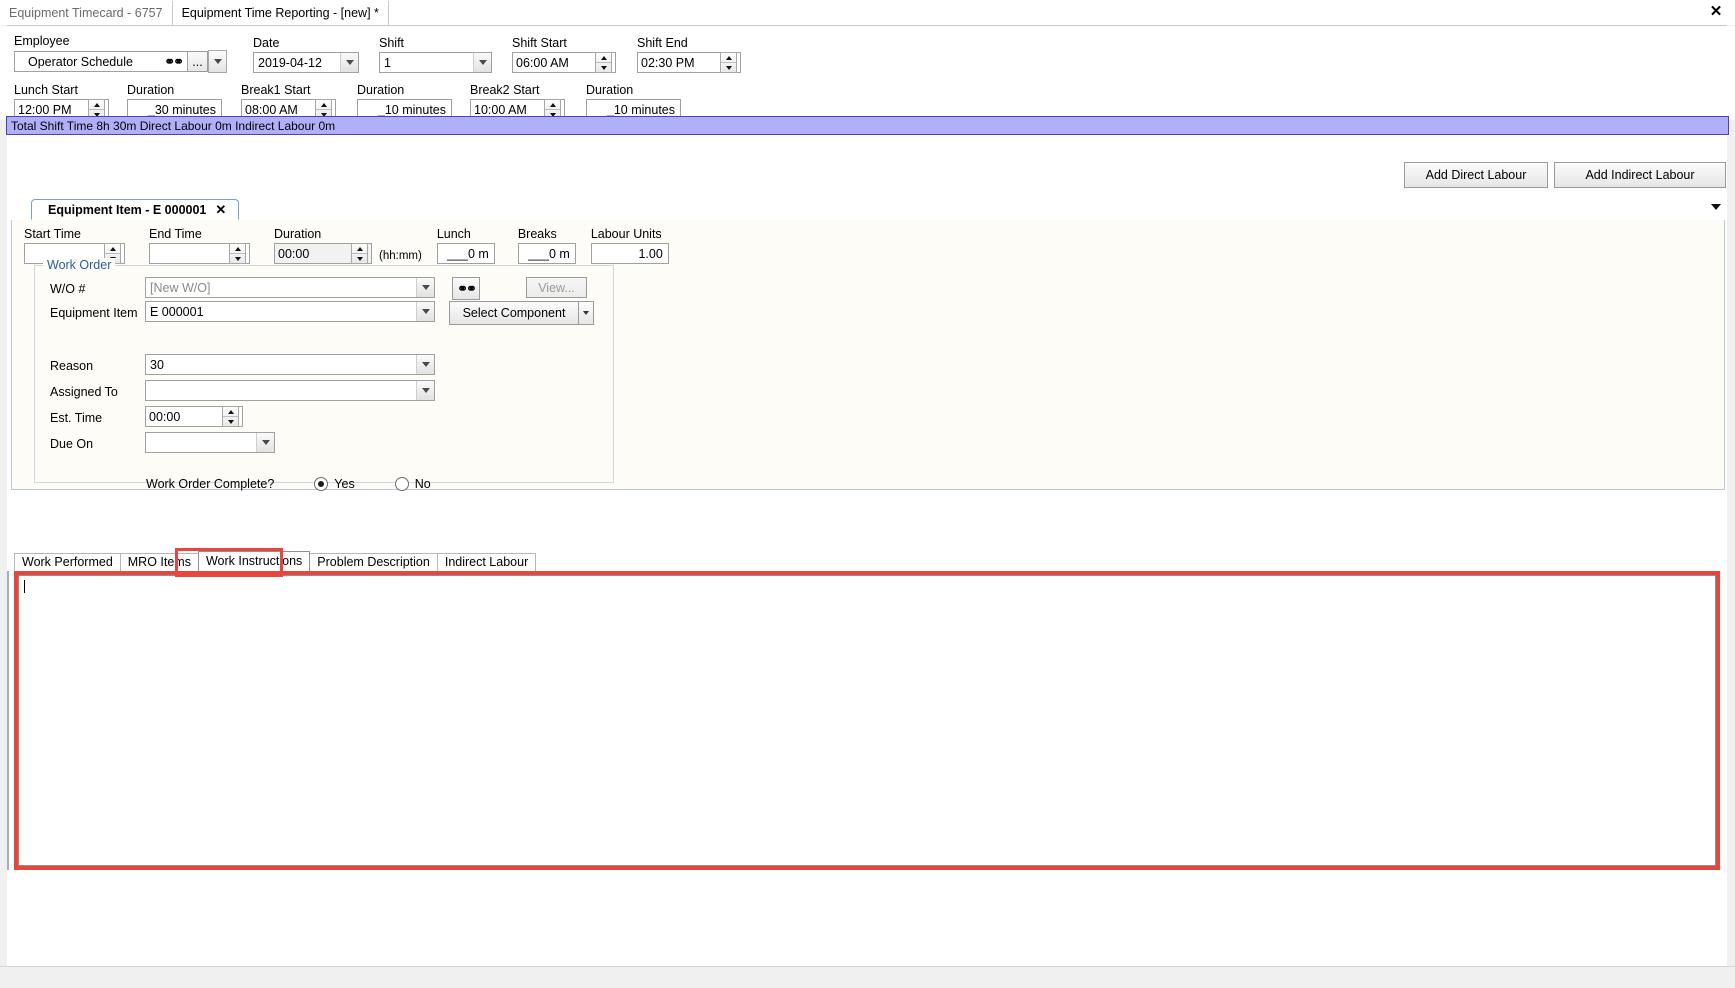 The height and width of the screenshot is (988, 1735). What do you see at coordinates (537, 234) in the screenshot?
I see `breaks-label: Breaks` at bounding box center [537, 234].